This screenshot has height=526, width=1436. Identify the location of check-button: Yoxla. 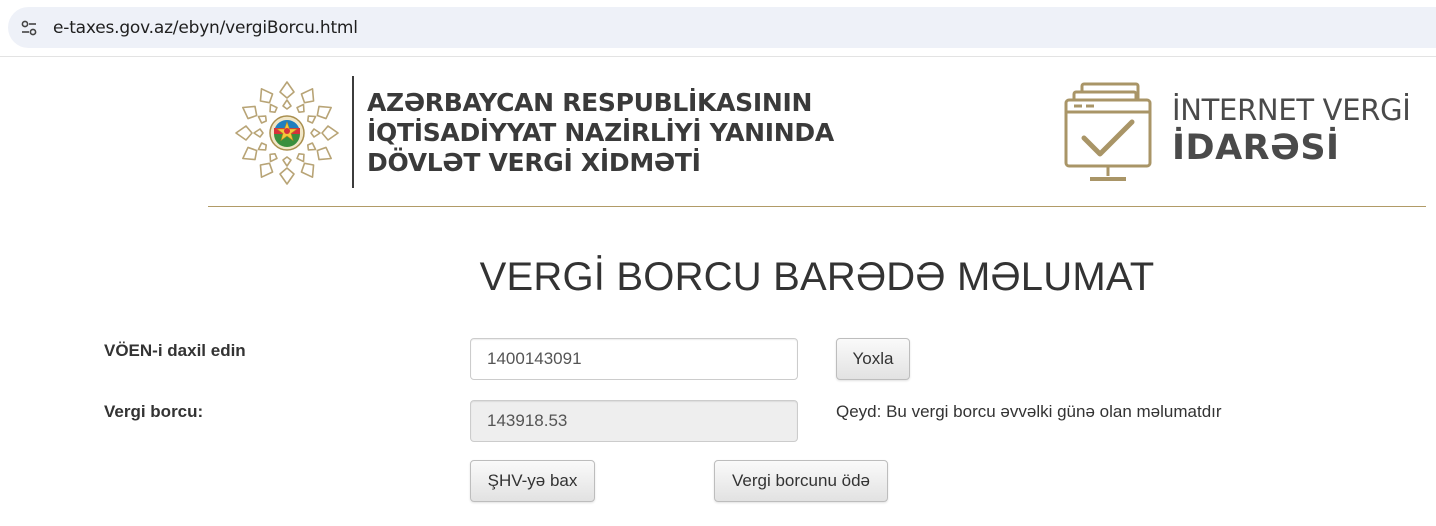
(873, 359).